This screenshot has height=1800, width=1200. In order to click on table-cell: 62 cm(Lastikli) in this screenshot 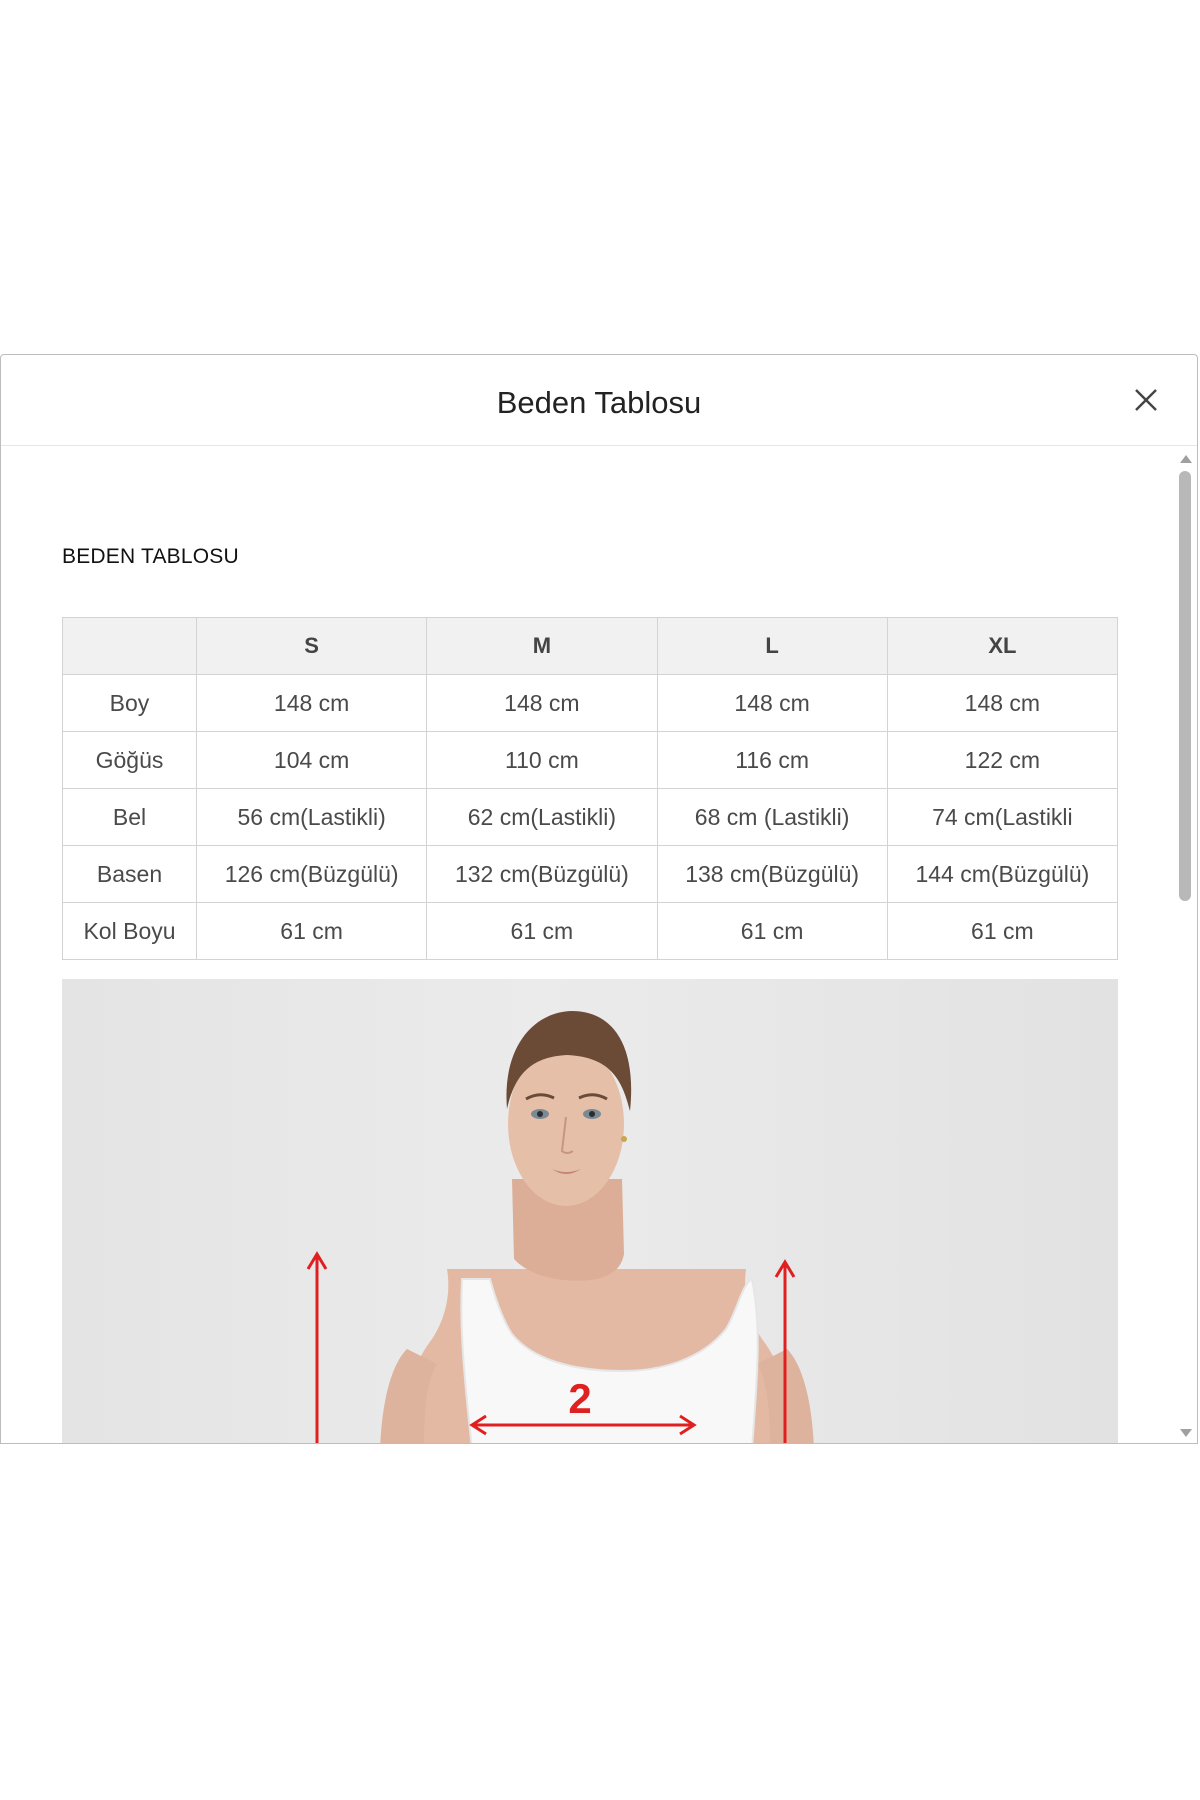, I will do `click(542, 817)`.